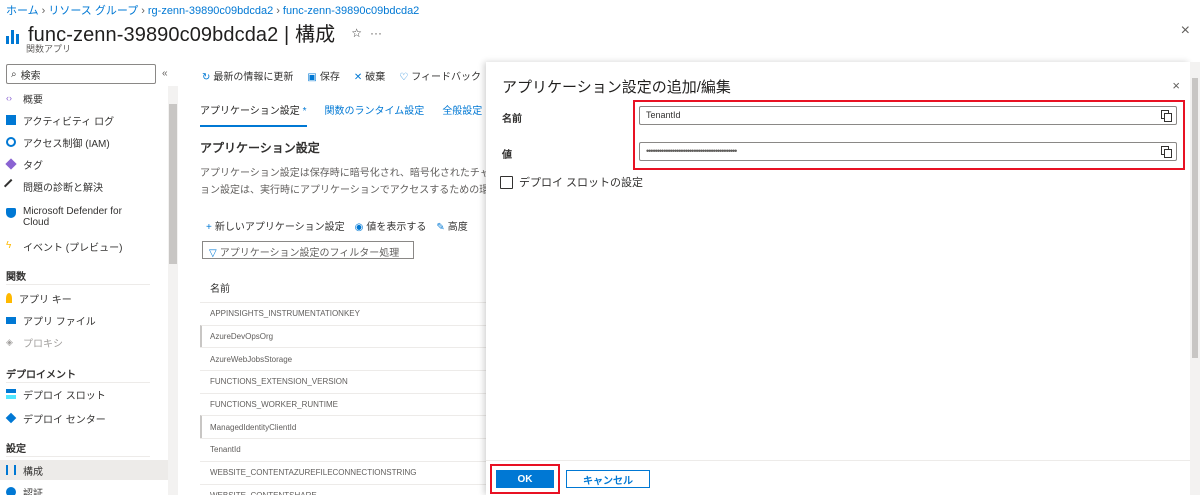 The height and width of the screenshot is (495, 1200). Describe the element at coordinates (11, 213) in the screenshot. I see `shield-icon` at that location.